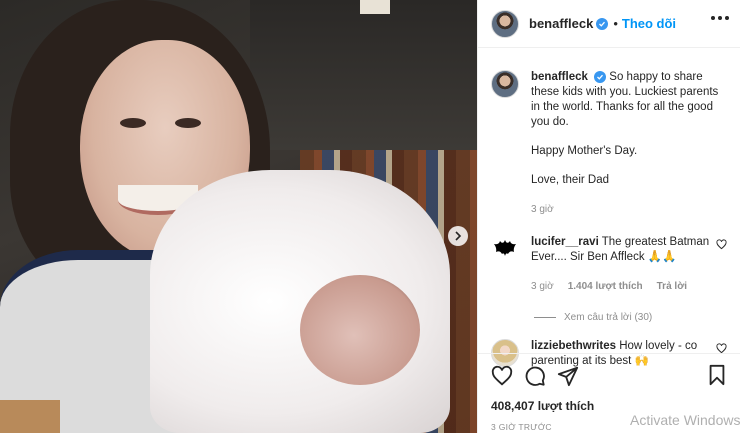 This screenshot has height=433, width=740. Describe the element at coordinates (535, 376) in the screenshot. I see `comment-icon` at that location.